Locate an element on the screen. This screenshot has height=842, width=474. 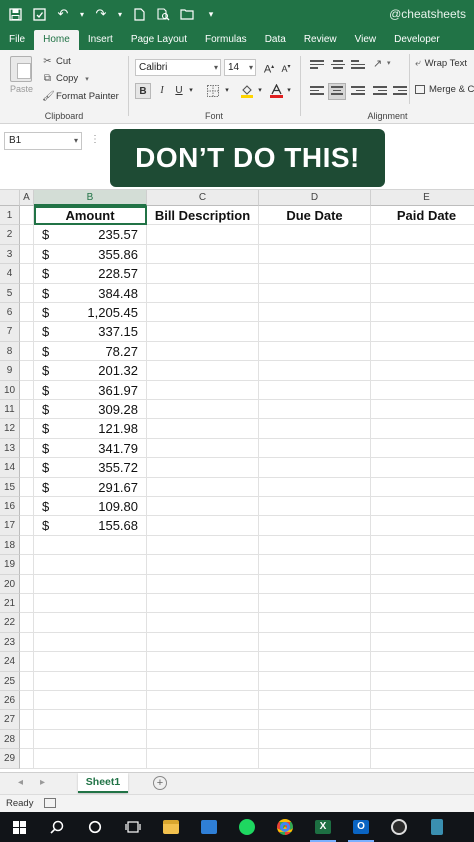
row-header: 16 is located at coordinates (10, 507).